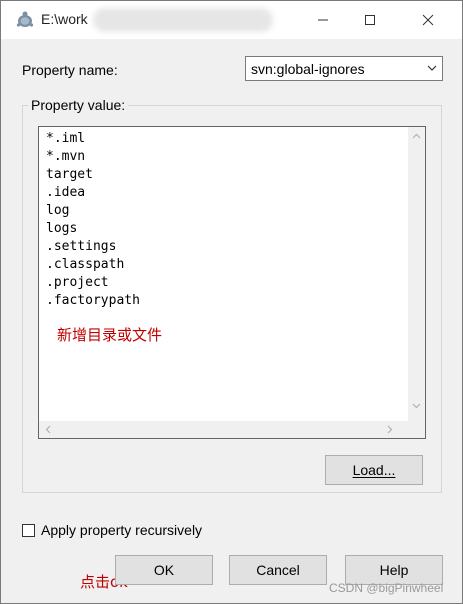  I want to click on recursive-checkbox-label: Apply property recursively, so click(122, 530).